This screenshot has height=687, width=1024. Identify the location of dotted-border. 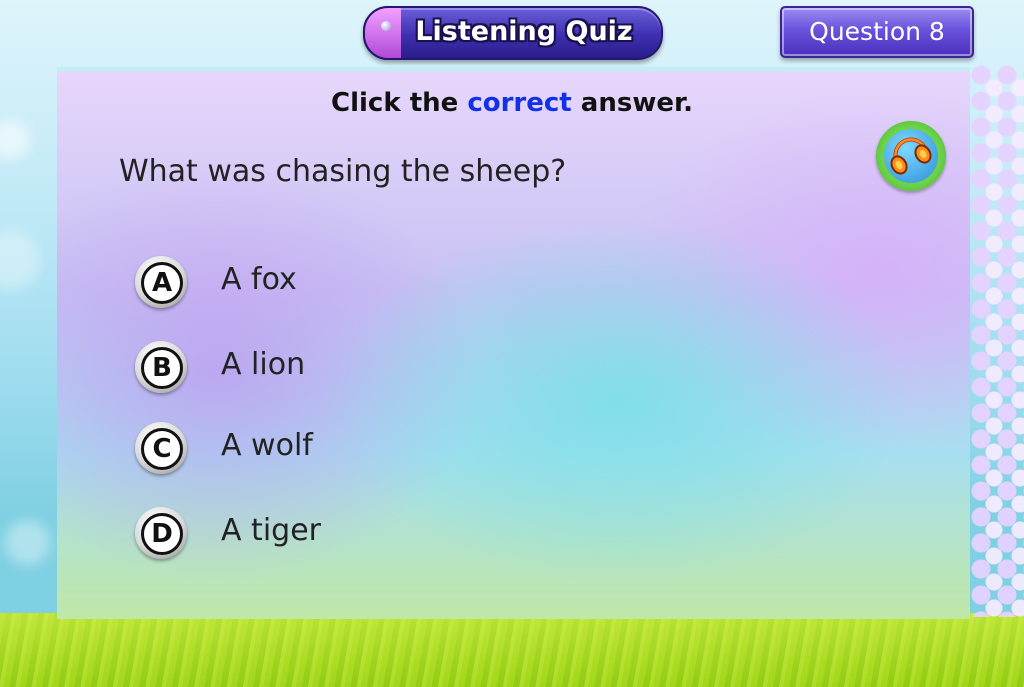
(1002, 346).